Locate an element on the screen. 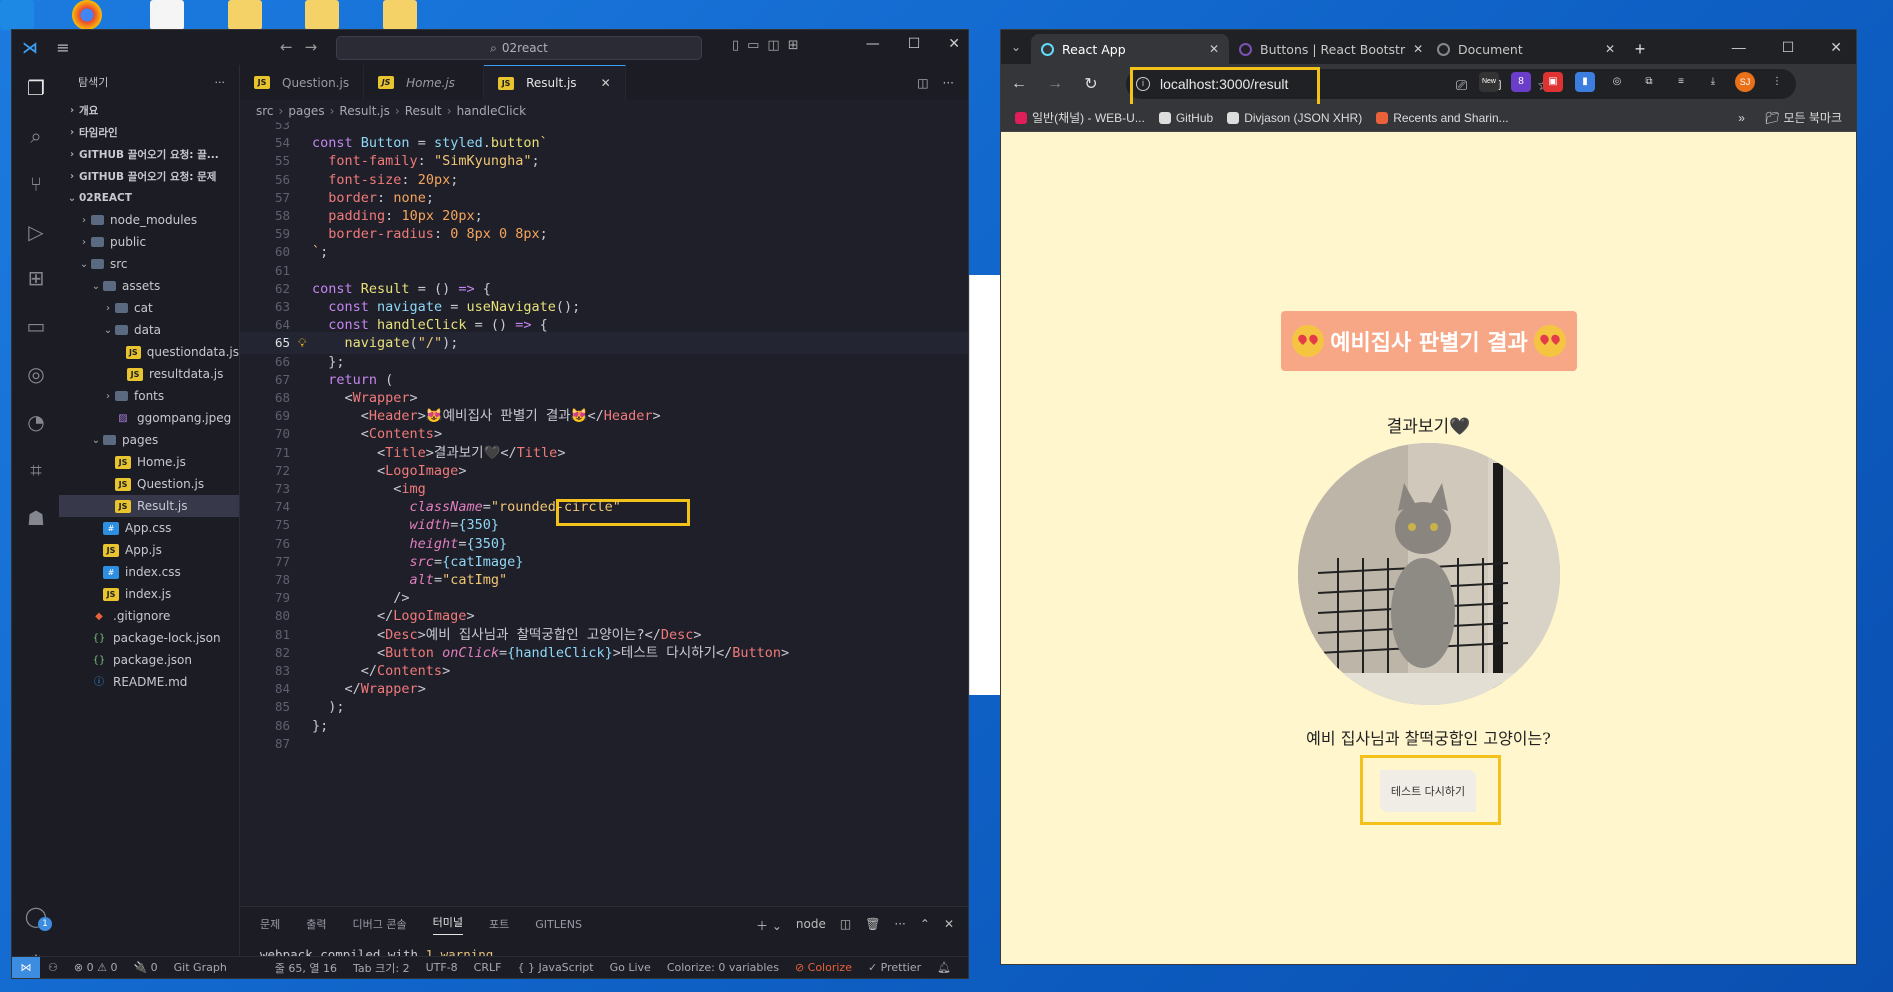  tree-item: JS resultdata.js is located at coordinates (149, 374).